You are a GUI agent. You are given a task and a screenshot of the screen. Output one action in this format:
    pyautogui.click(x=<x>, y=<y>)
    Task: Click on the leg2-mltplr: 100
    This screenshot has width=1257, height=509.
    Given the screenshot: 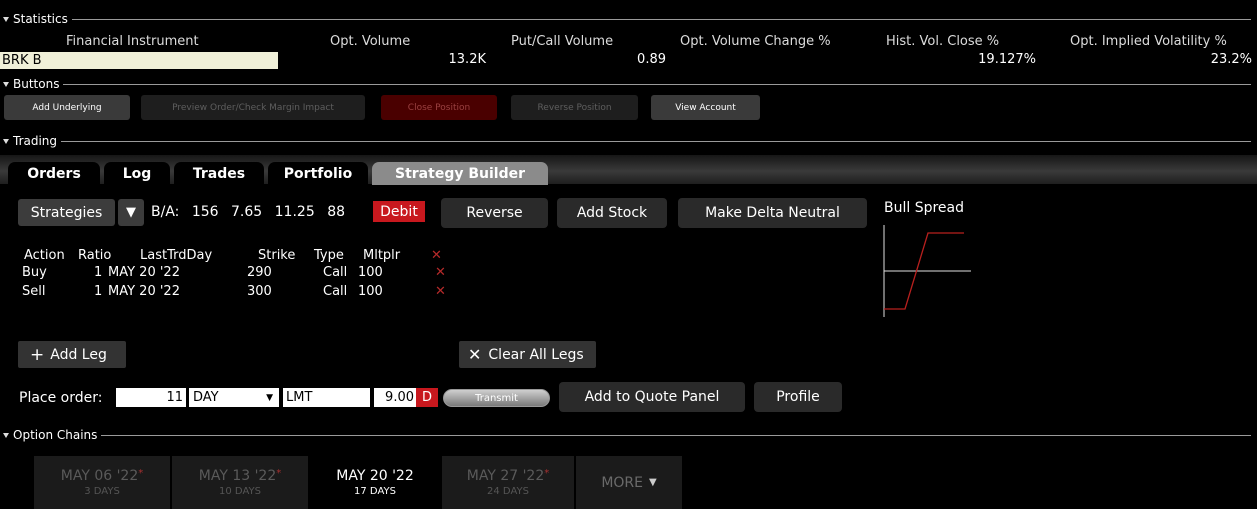 What is the action you would take?
    pyautogui.click(x=370, y=291)
    